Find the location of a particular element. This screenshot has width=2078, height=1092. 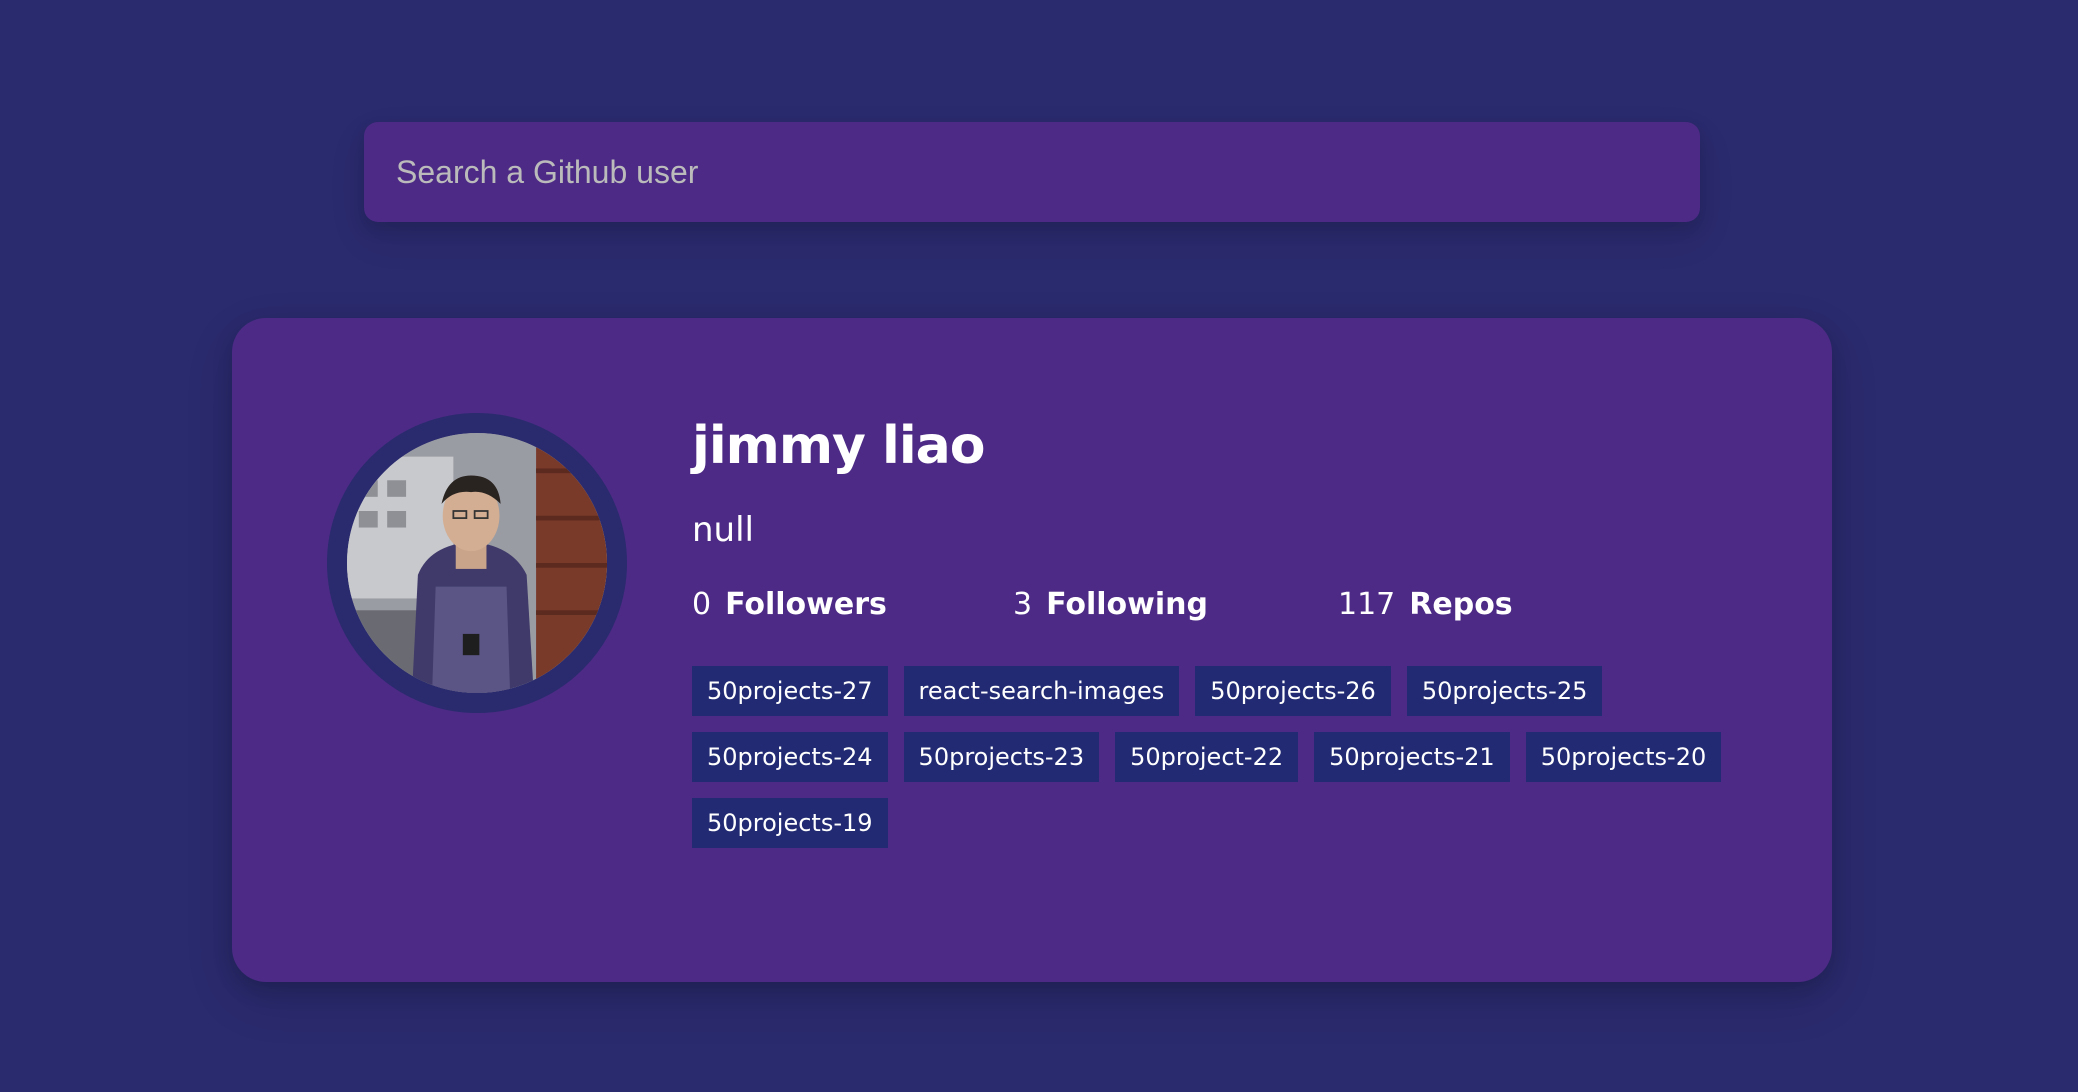

user-stats: 0 Followers 3 Following 117 Repos is located at coordinates (1232, 604).